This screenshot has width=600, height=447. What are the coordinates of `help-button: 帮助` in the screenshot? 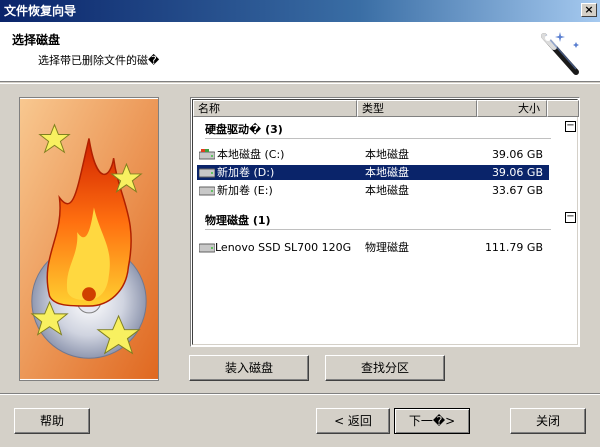 It's located at (52, 421).